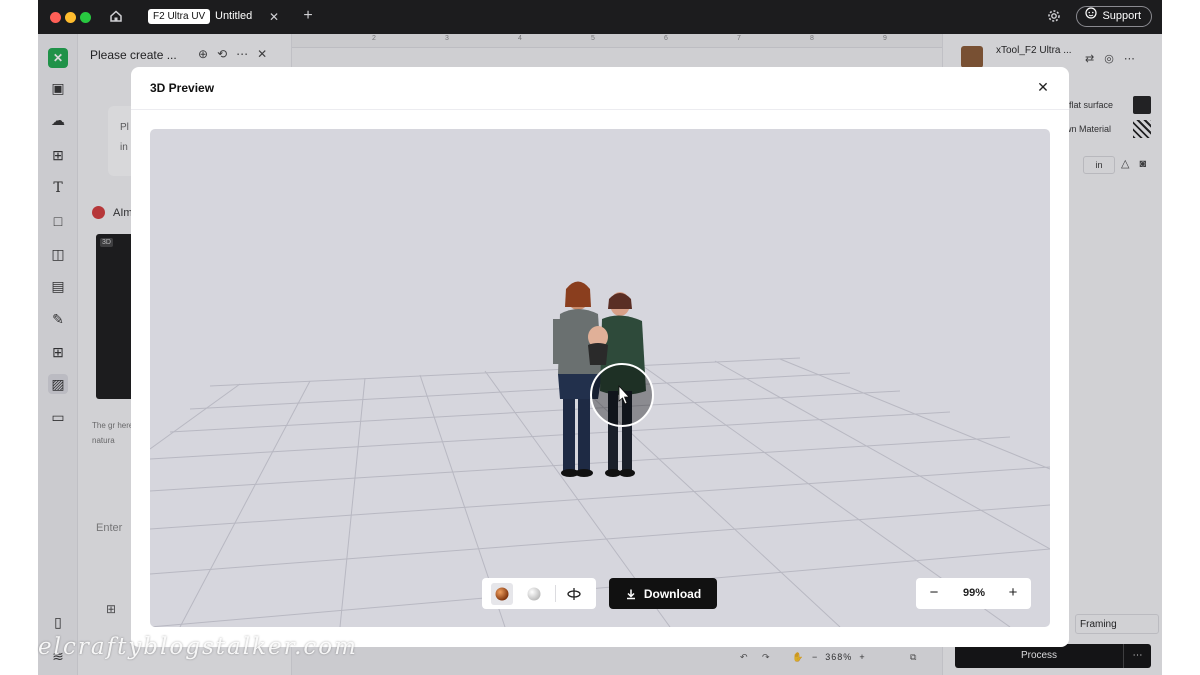 The width and height of the screenshot is (1200, 675). I want to click on zoom-in-button: +, so click(1013, 593).